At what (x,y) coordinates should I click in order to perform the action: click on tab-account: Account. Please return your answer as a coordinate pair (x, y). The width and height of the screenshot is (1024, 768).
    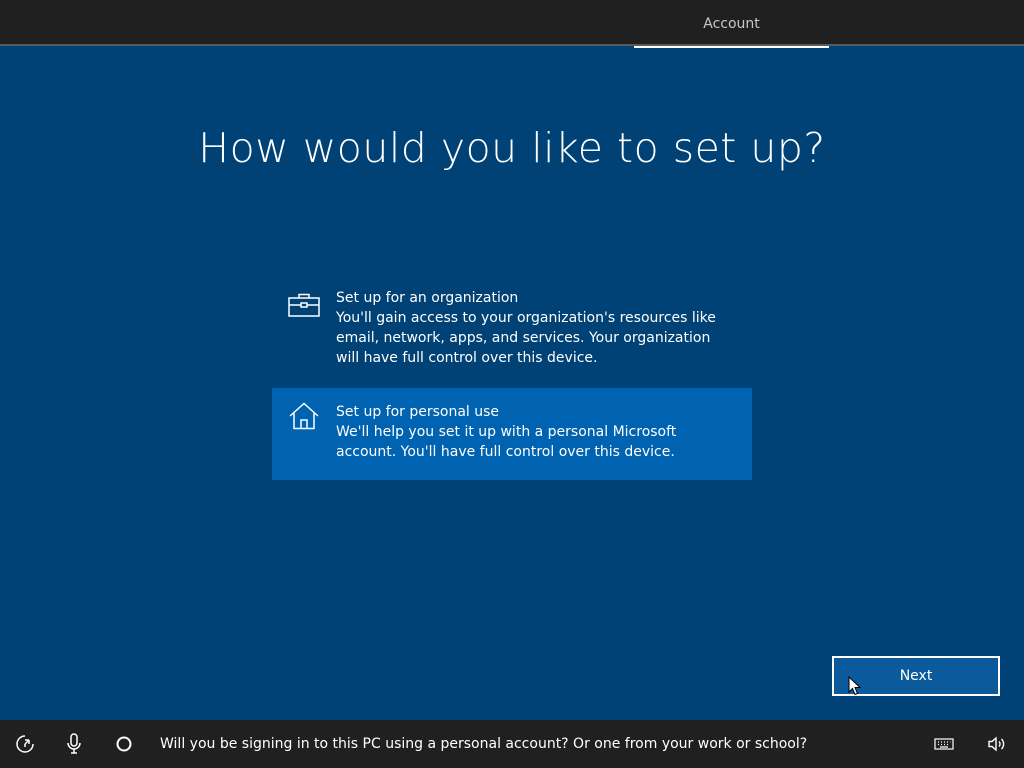
    Looking at the image, I should click on (731, 24).